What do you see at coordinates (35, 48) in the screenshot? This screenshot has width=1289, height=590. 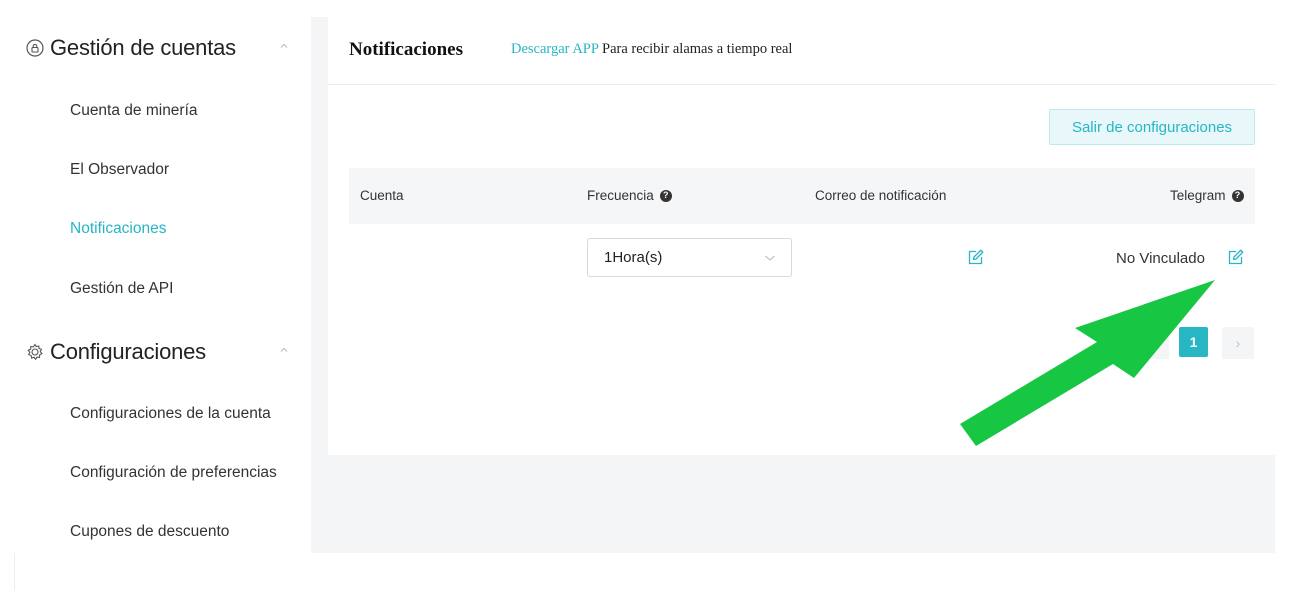 I see `lock-icon` at bounding box center [35, 48].